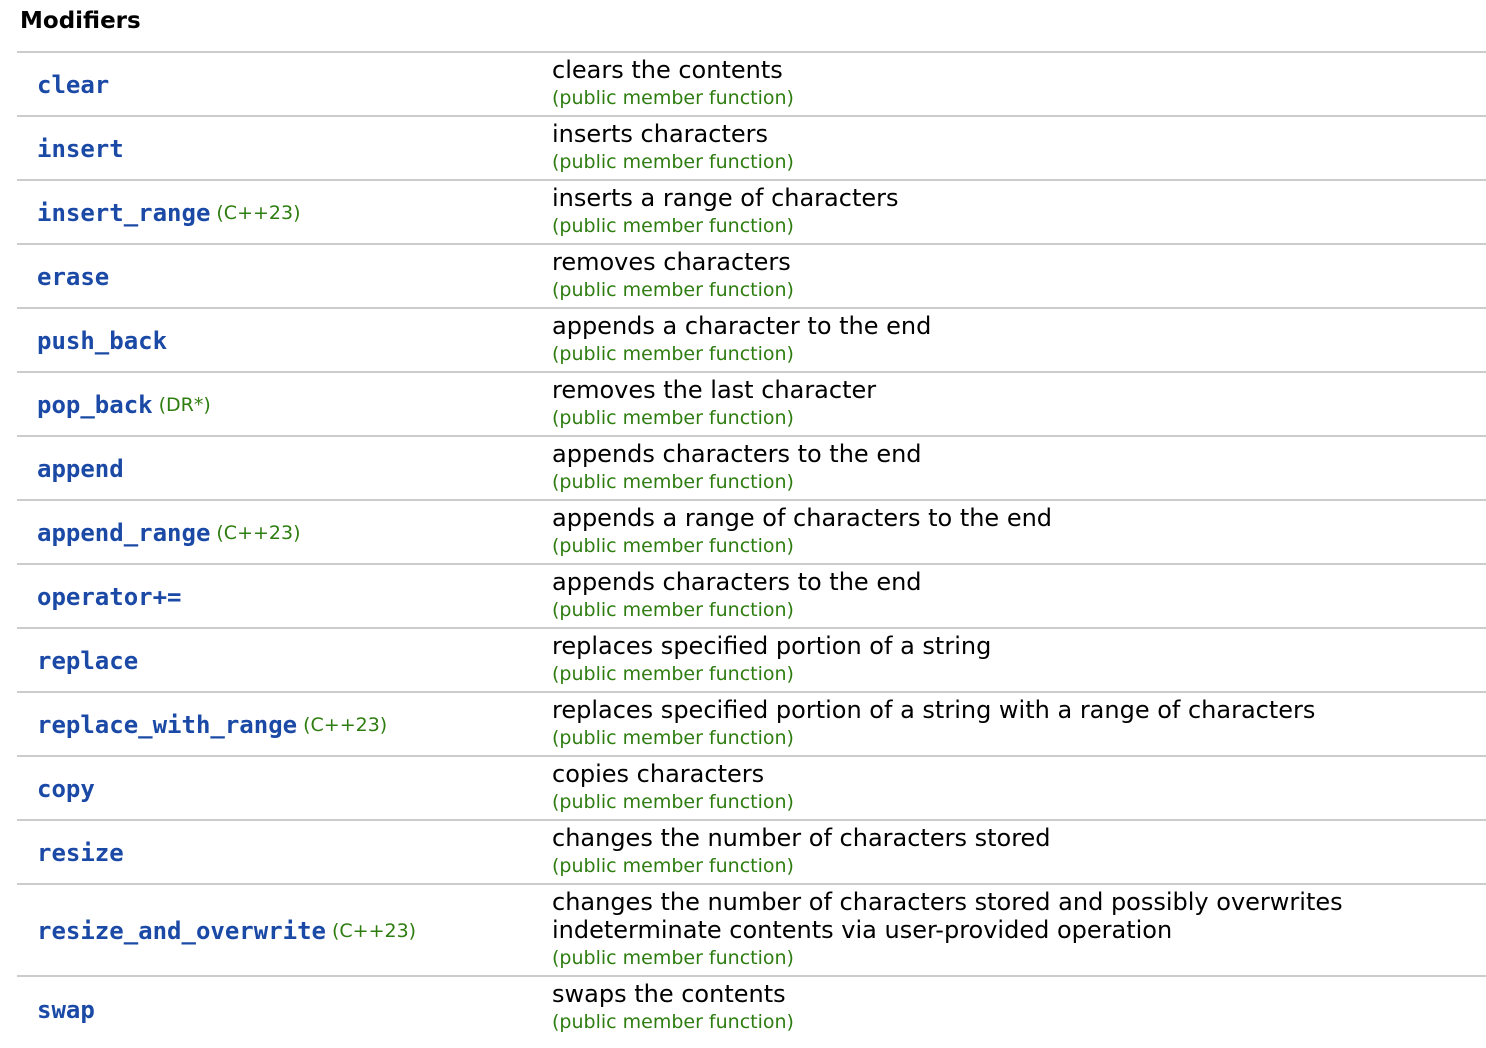 This screenshot has height=1048, width=1486. Describe the element at coordinates (284, 148) in the screenshot. I see `name-cell: insert` at that location.